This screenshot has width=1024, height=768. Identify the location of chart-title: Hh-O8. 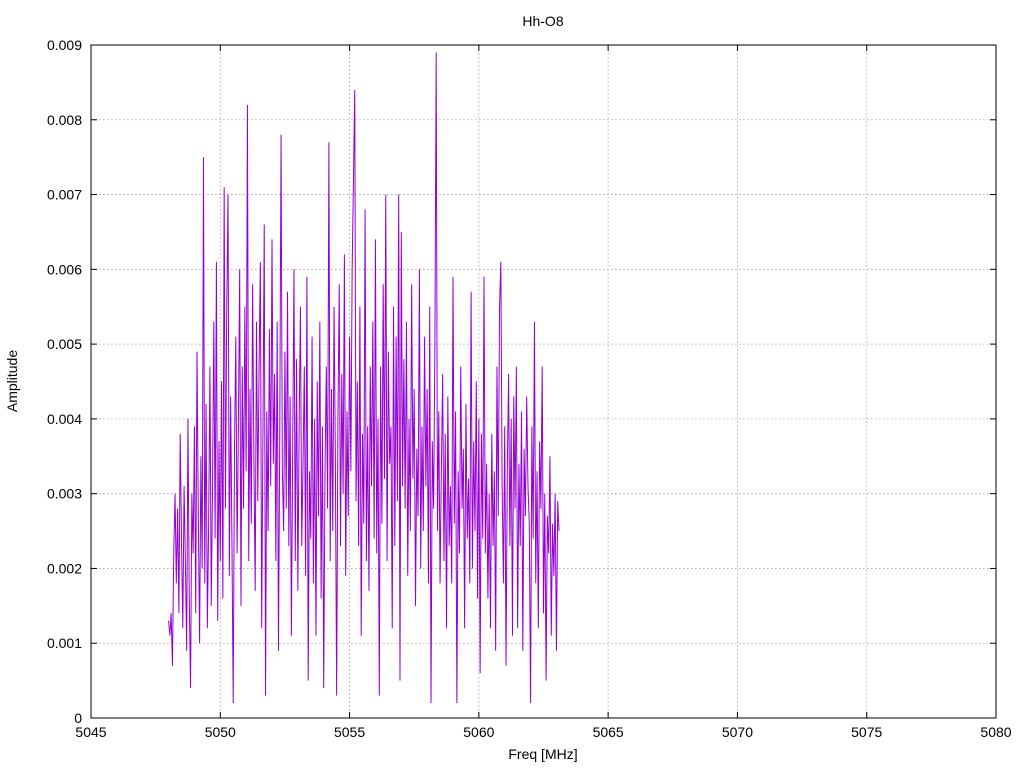
(542, 21).